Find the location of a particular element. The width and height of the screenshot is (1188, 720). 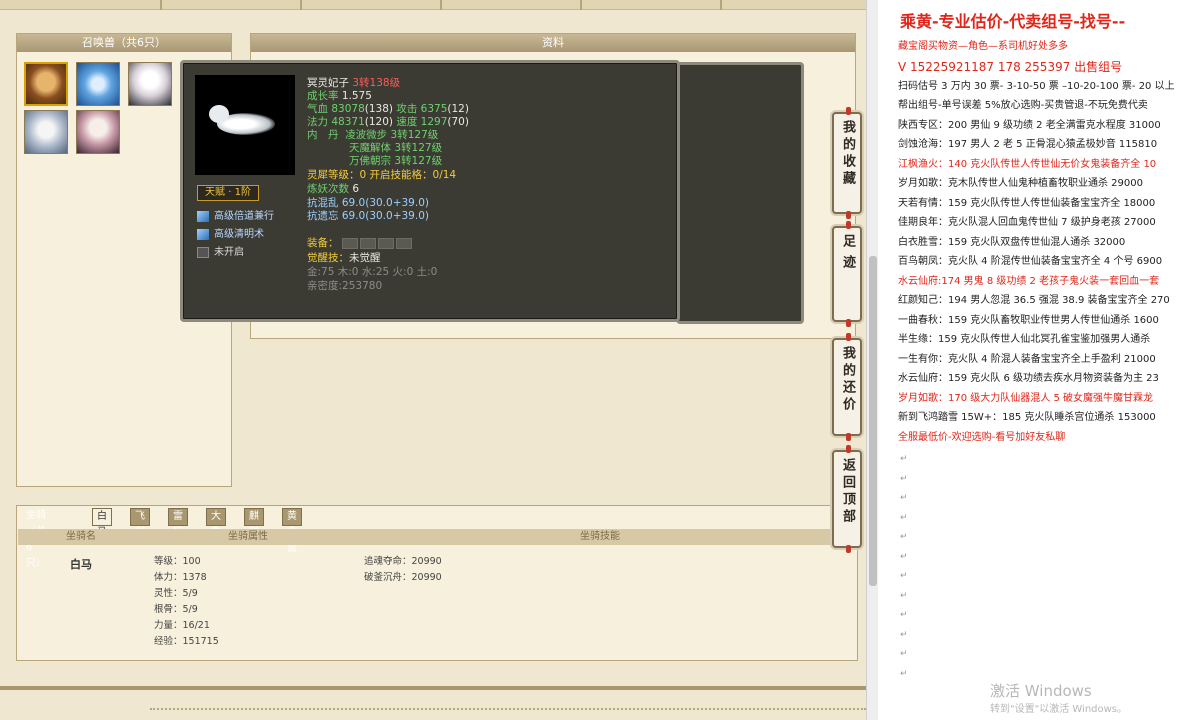

page-scrollbar is located at coordinates (872, 360).